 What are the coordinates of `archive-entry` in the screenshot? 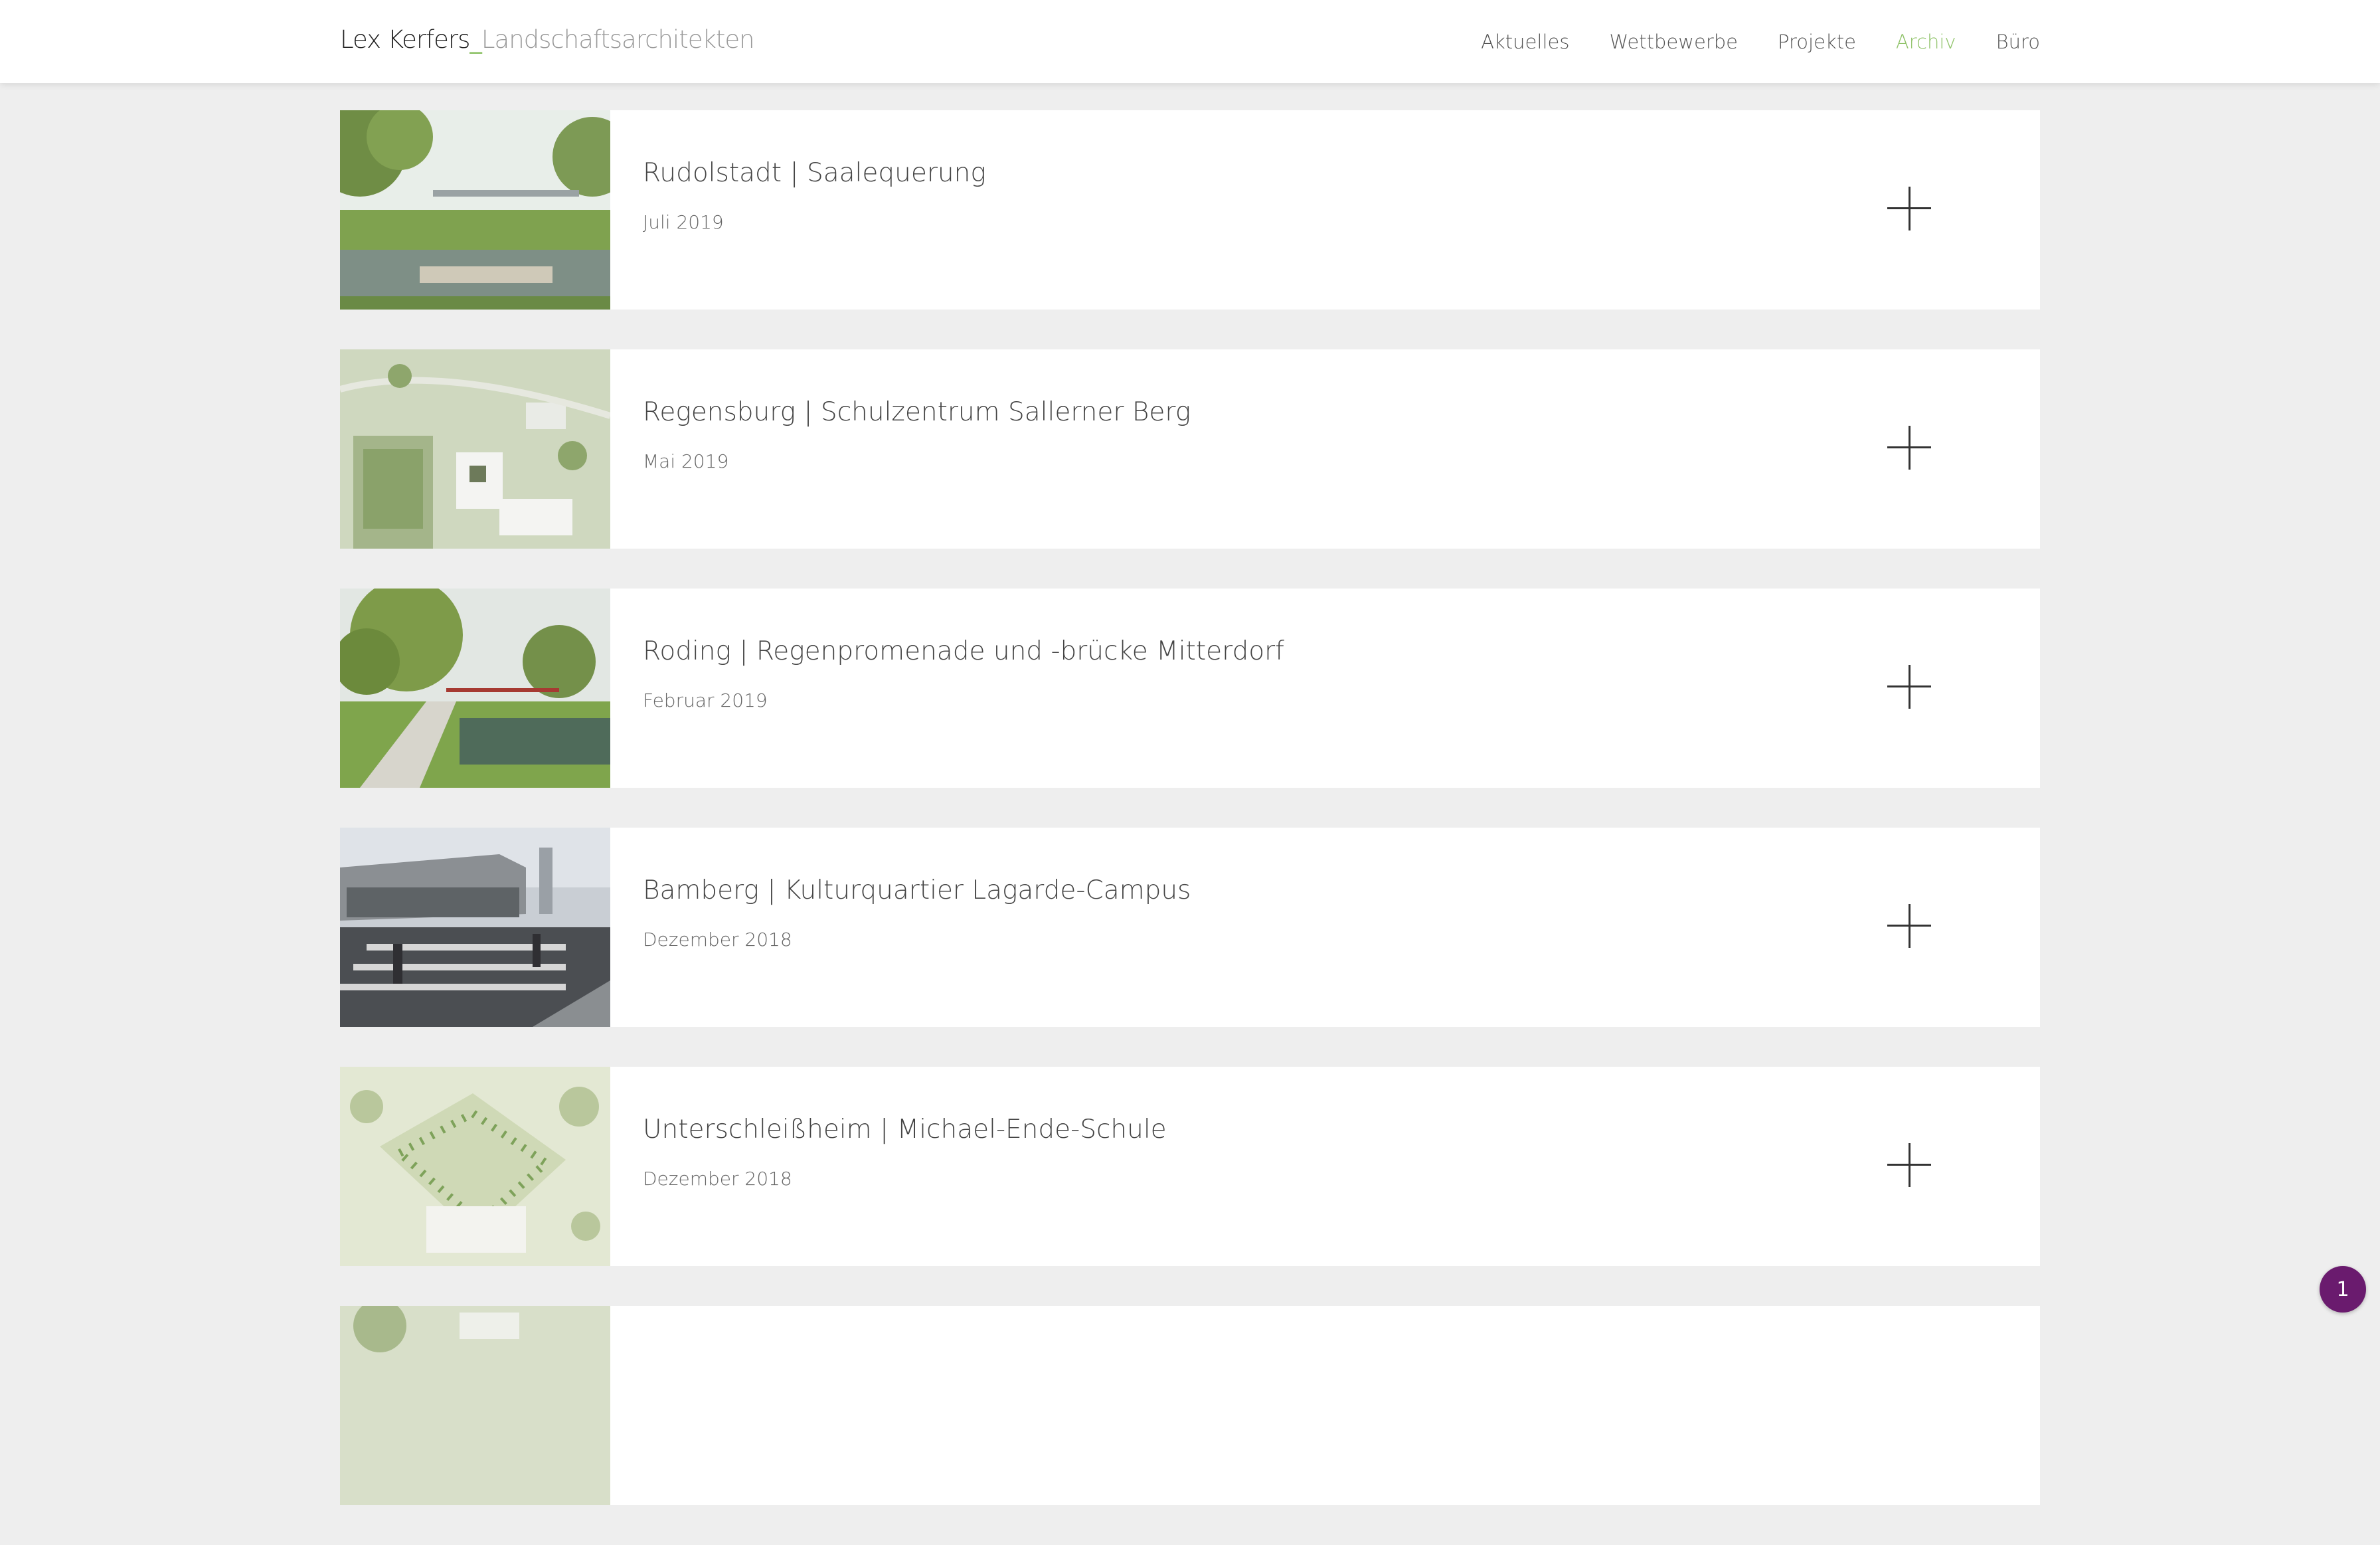 It's located at (1190, 1406).